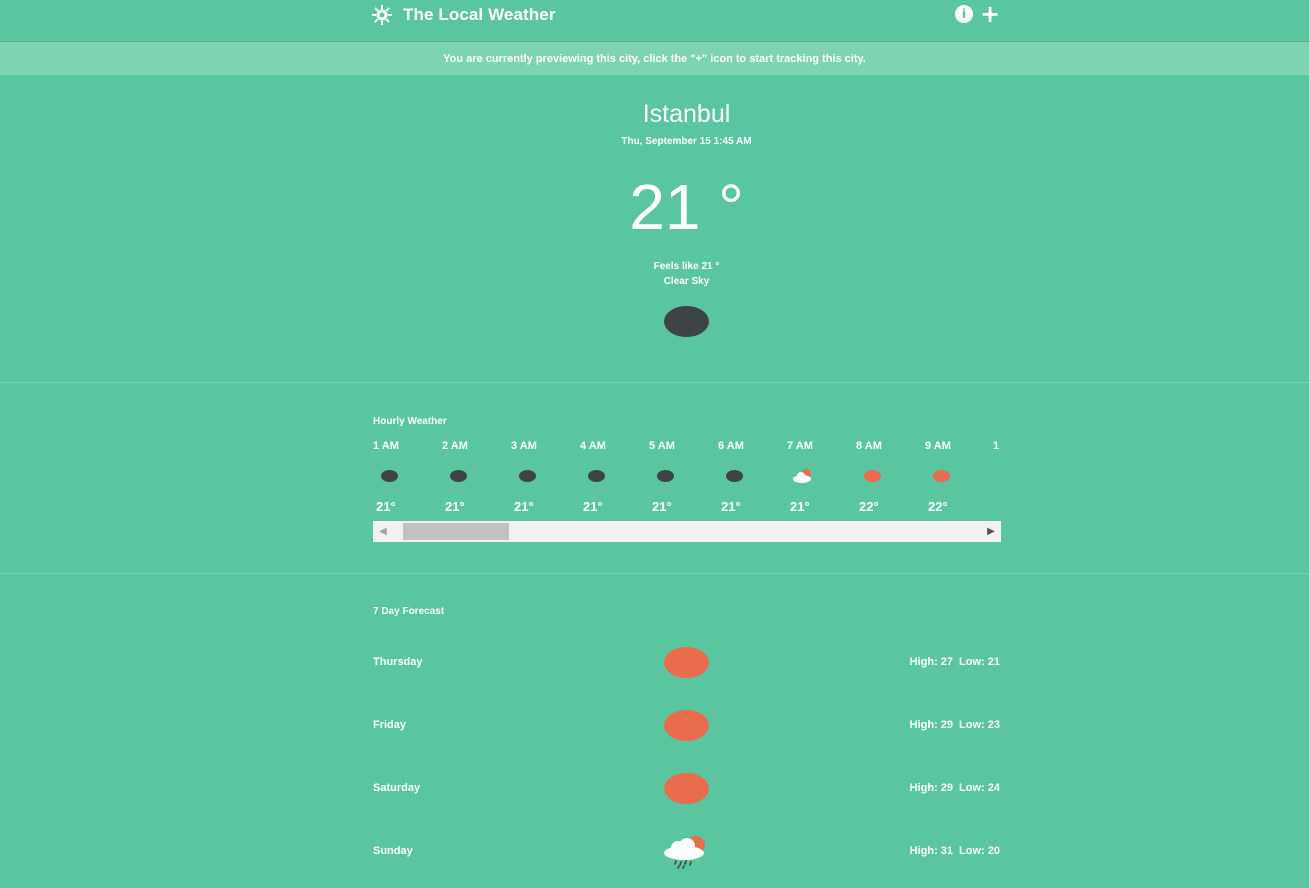  I want to click on forecast-high-low: High: 29 Low: 23, so click(955, 725).